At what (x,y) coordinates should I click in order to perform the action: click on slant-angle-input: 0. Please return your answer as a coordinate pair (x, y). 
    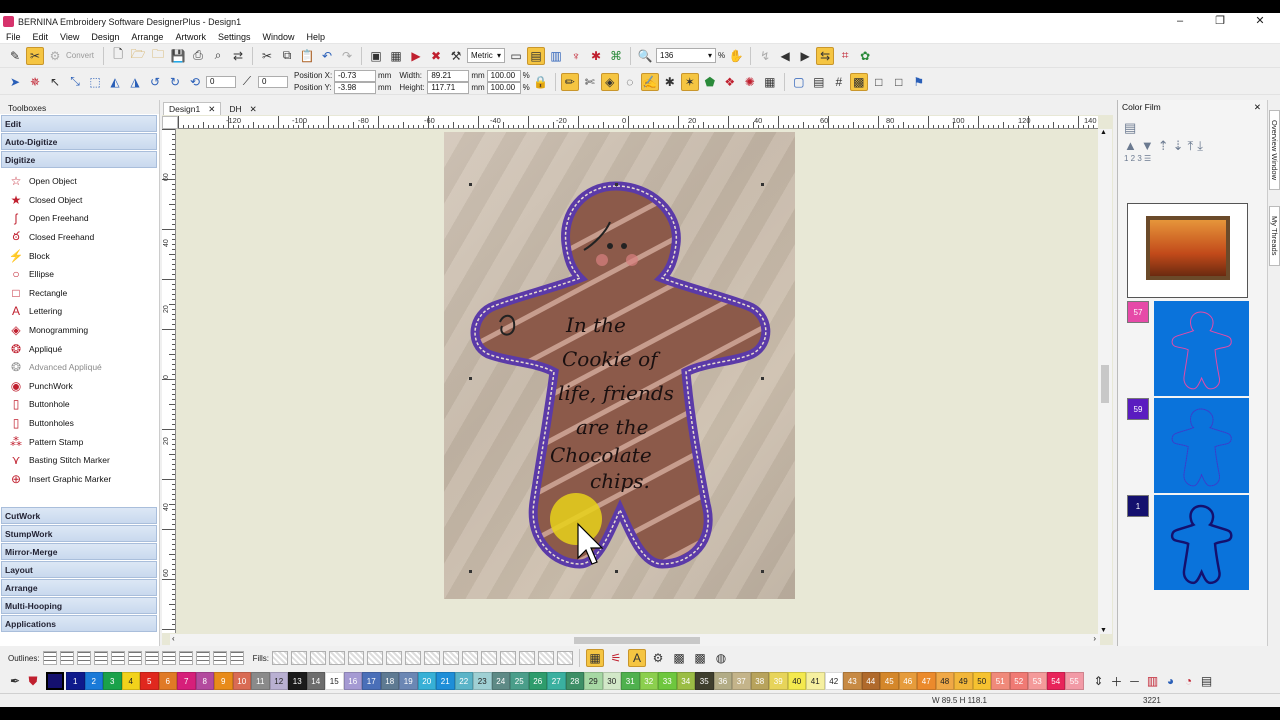
    Looking at the image, I should click on (273, 81).